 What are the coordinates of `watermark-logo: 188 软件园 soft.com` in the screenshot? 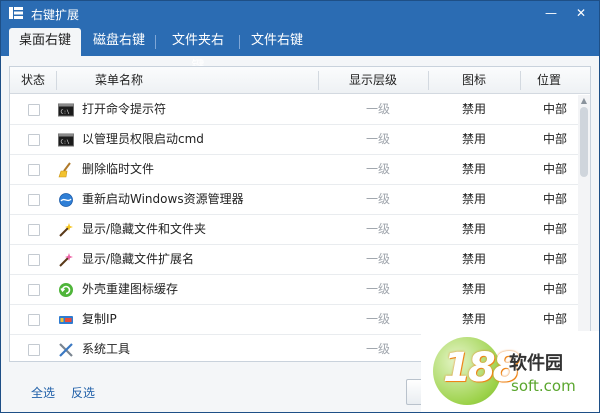 It's located at (510, 371).